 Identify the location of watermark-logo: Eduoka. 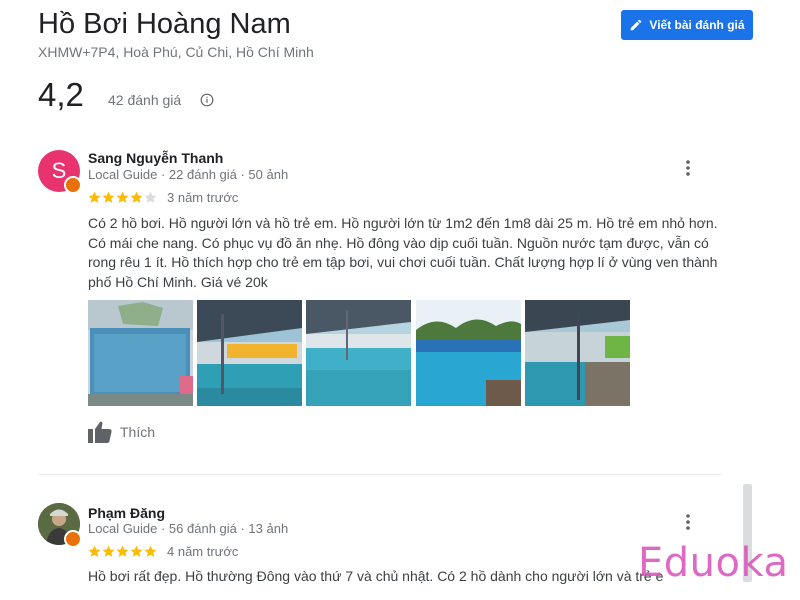
(713, 563).